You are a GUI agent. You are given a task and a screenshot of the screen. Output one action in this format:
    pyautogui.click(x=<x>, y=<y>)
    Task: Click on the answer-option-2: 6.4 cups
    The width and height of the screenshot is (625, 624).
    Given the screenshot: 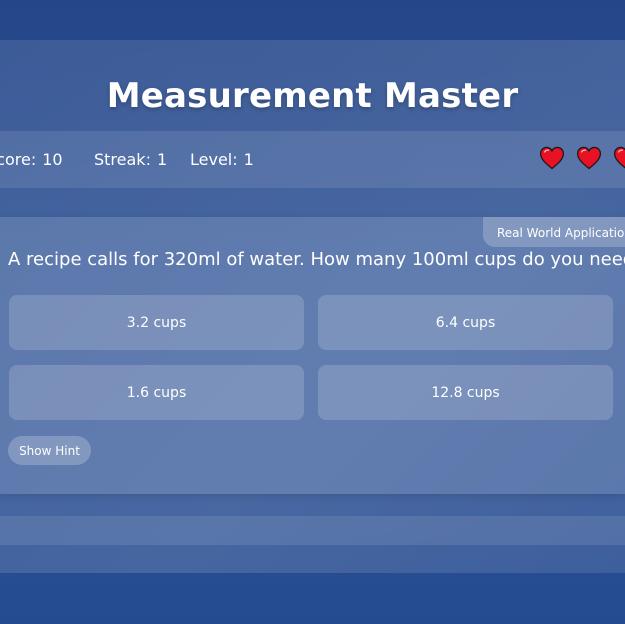 What is the action you would take?
    pyautogui.click(x=465, y=322)
    